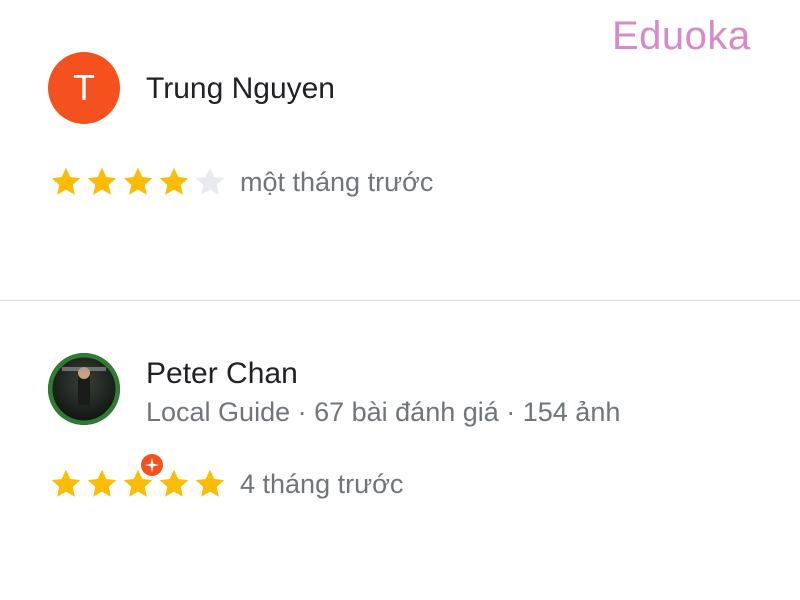 Image resolution: width=800 pixels, height=600 pixels. What do you see at coordinates (222, 374) in the screenshot?
I see `reviewer-name: Peter Chan` at bounding box center [222, 374].